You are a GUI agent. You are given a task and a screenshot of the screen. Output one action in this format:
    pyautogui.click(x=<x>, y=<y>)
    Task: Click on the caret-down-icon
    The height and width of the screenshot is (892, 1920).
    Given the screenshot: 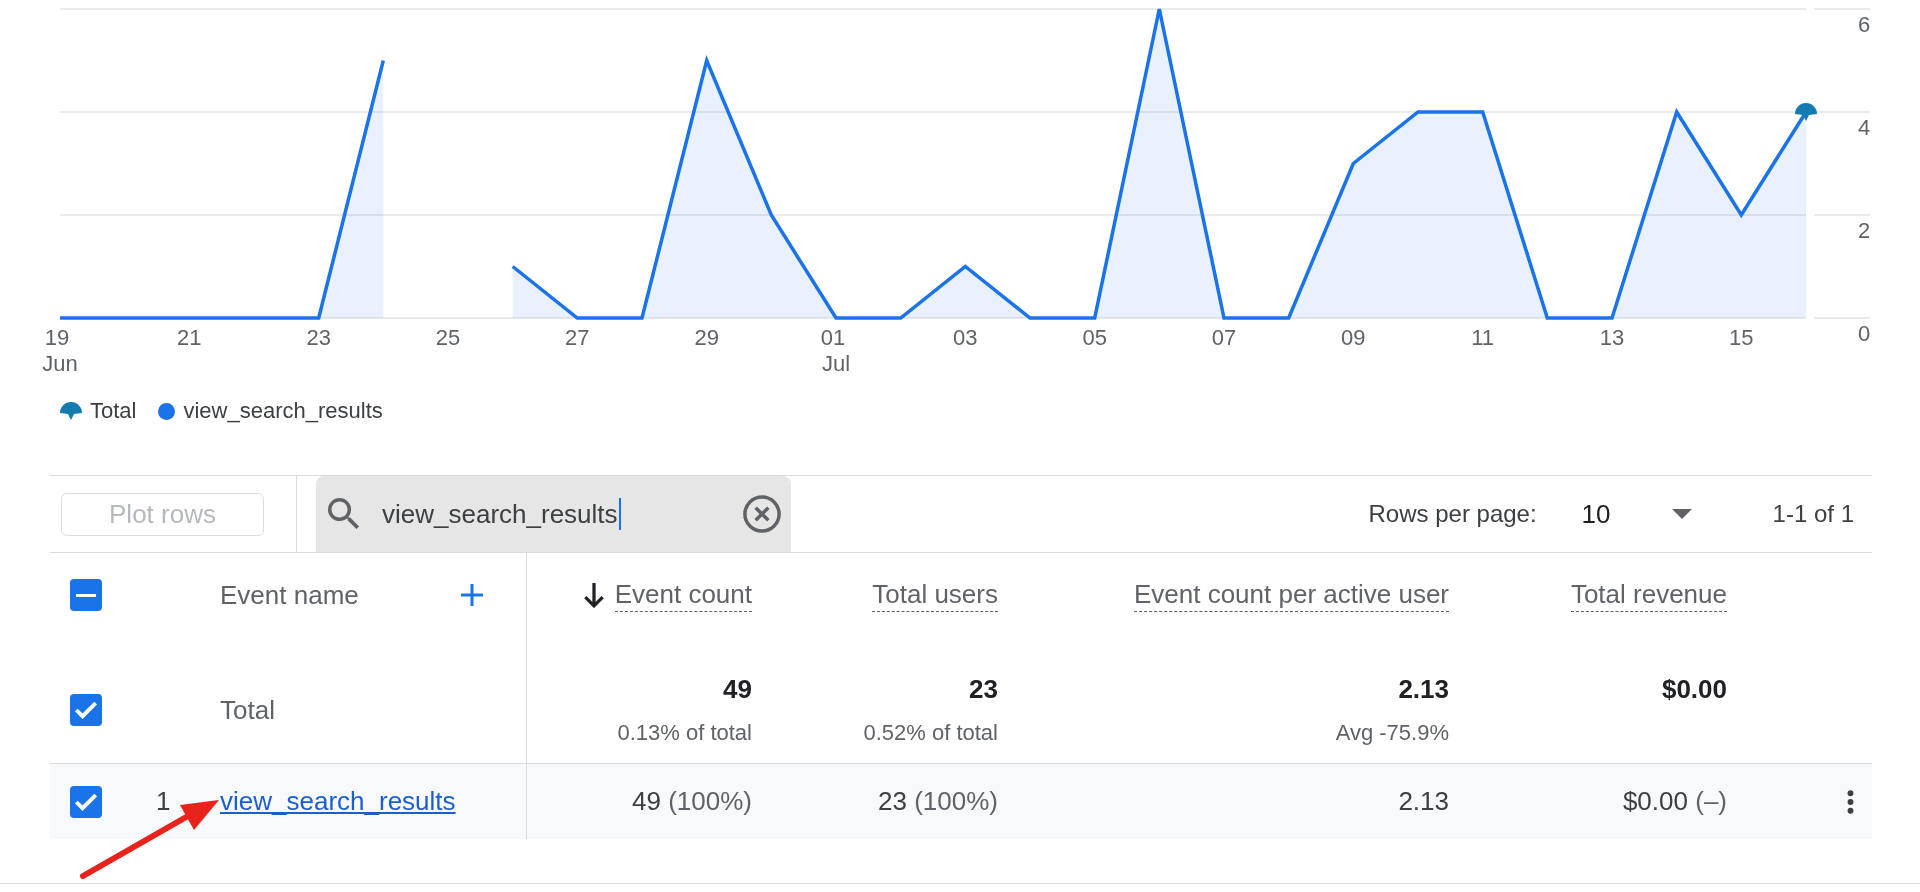 What is the action you would take?
    pyautogui.click(x=1681, y=514)
    